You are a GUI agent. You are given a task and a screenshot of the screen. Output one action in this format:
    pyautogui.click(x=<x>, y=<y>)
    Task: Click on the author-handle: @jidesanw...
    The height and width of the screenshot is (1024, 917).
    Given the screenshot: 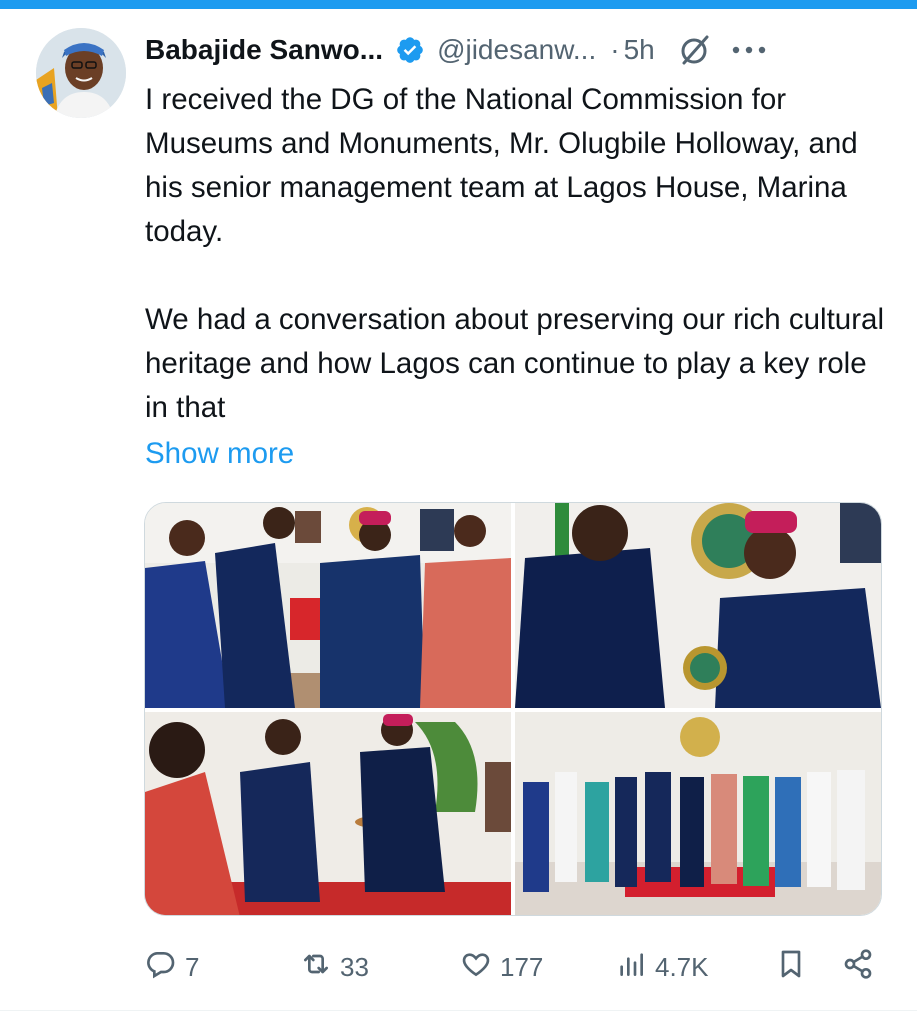 What is the action you would take?
    pyautogui.click(x=516, y=50)
    